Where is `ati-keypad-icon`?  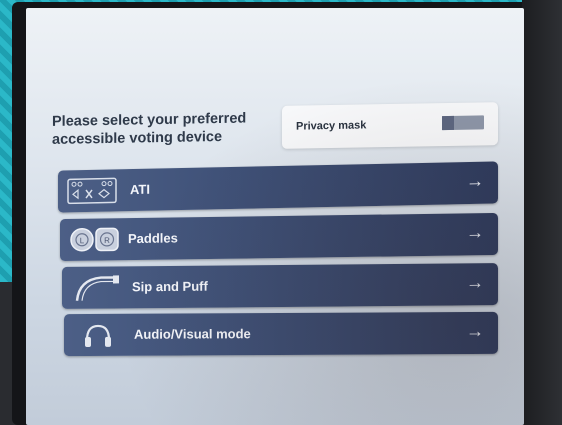
ati-keypad-icon is located at coordinates (92, 190).